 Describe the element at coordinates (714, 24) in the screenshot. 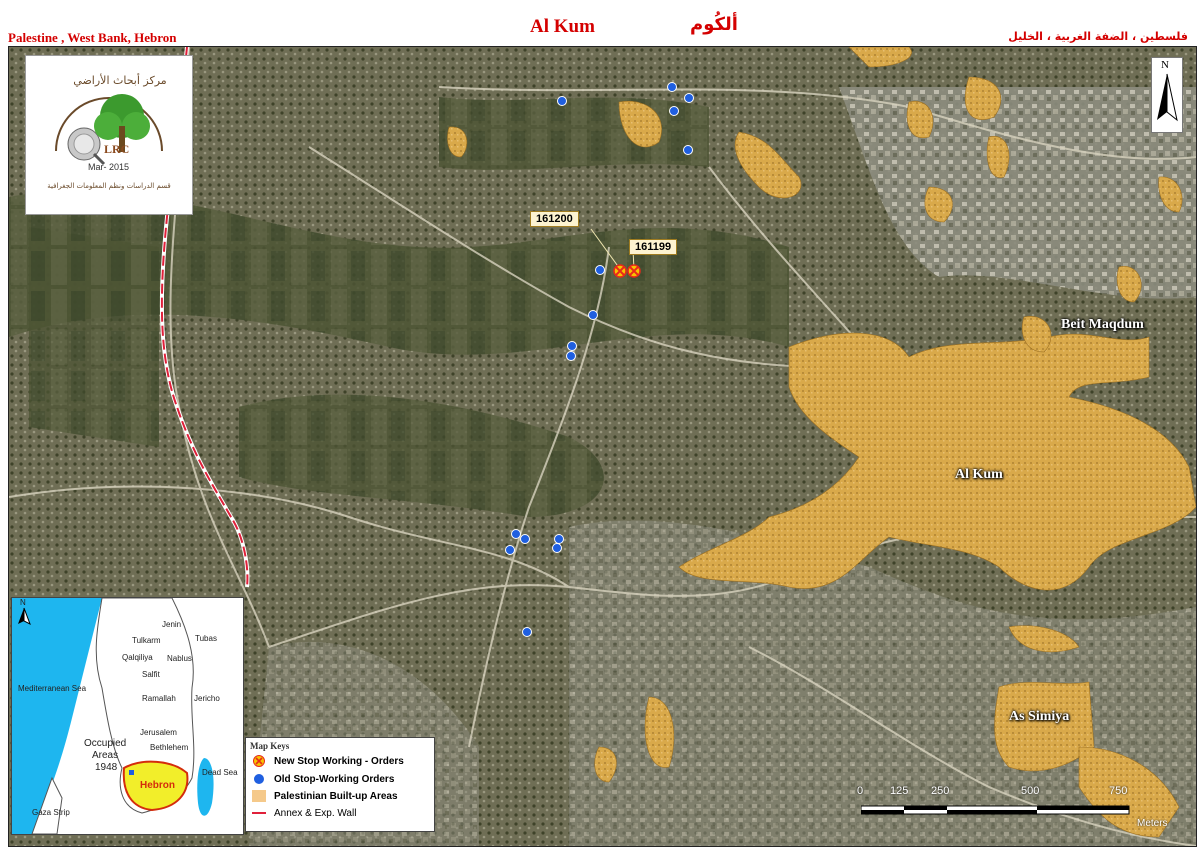

I see `map-title-ar: ألكُوم` at that location.